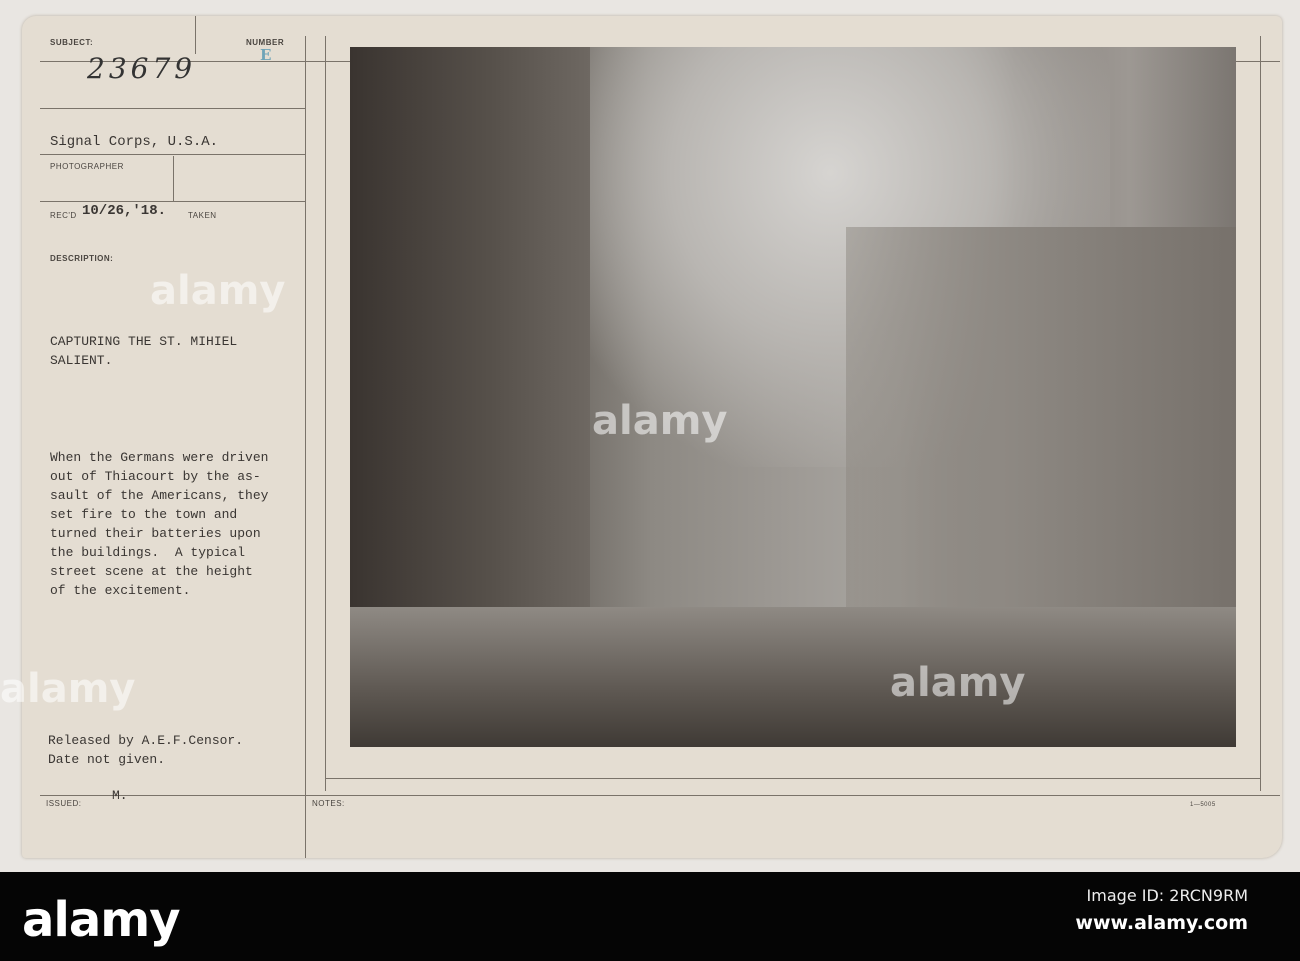 The height and width of the screenshot is (961, 1300). What do you see at coordinates (650, 916) in the screenshot?
I see `footer-band: alamy Image ID: 2RCN9RM www.alamy.com` at bounding box center [650, 916].